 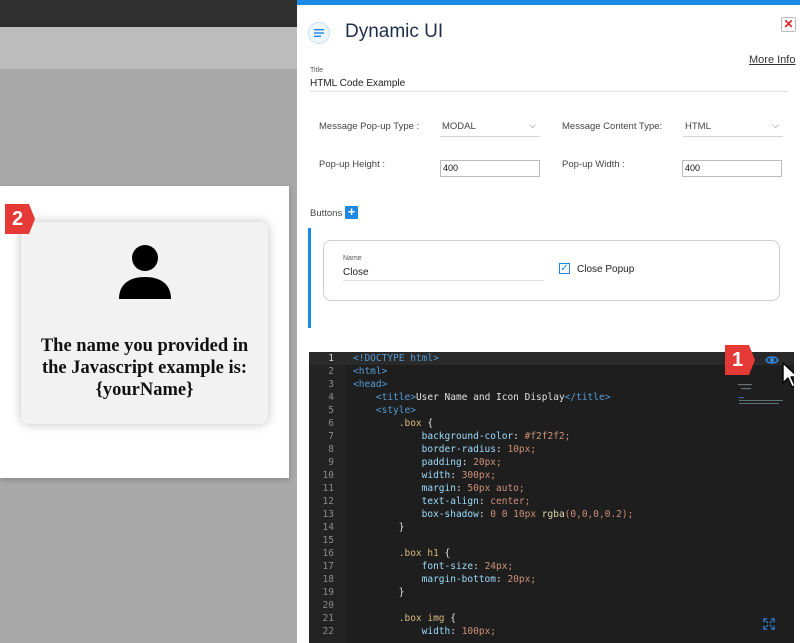 I want to click on line-number: 15, so click(x=328, y=540).